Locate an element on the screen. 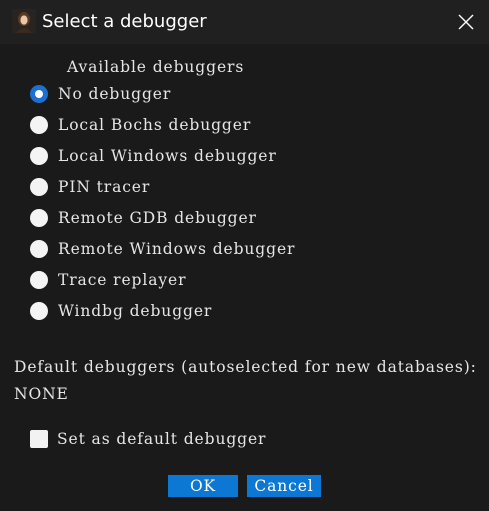  available-debuggers-label: Available debuggers is located at coordinates (156, 67).